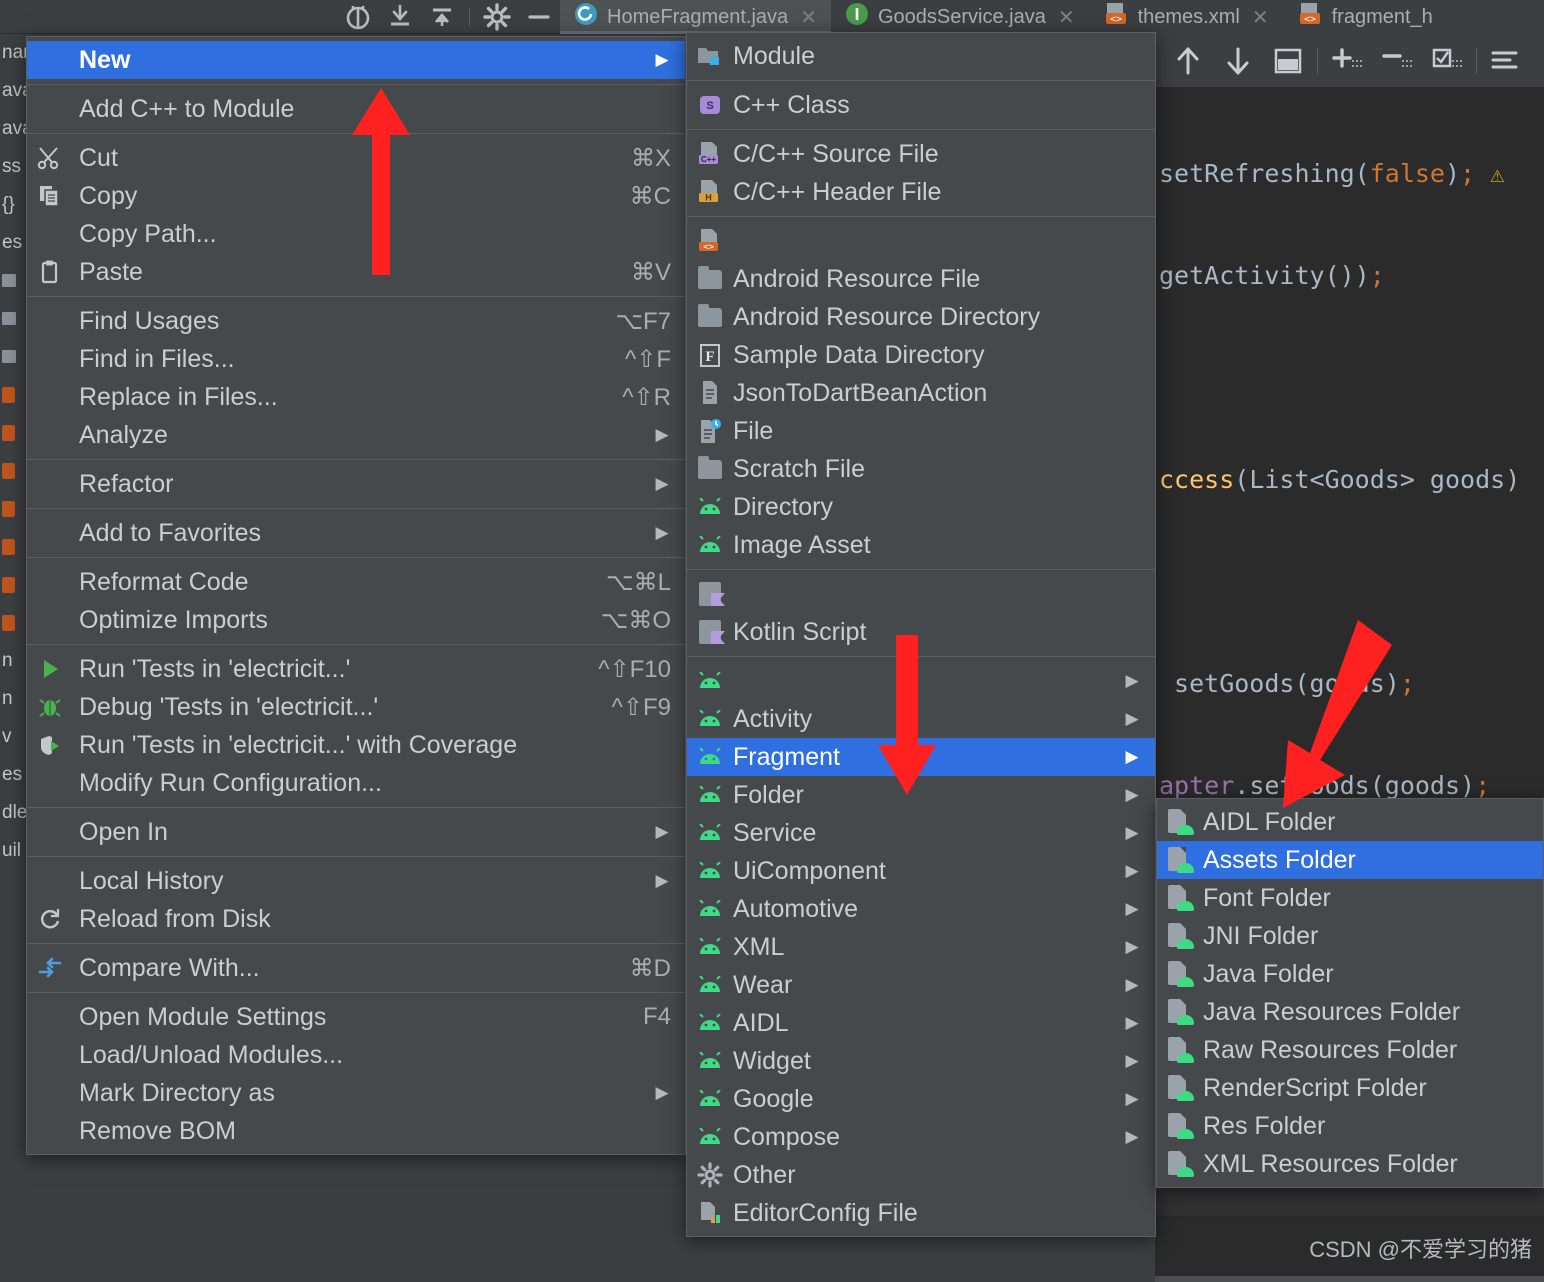  I want to click on menu-item-replace-in-files: Replace in Files... ^⇧R, so click(356, 397).